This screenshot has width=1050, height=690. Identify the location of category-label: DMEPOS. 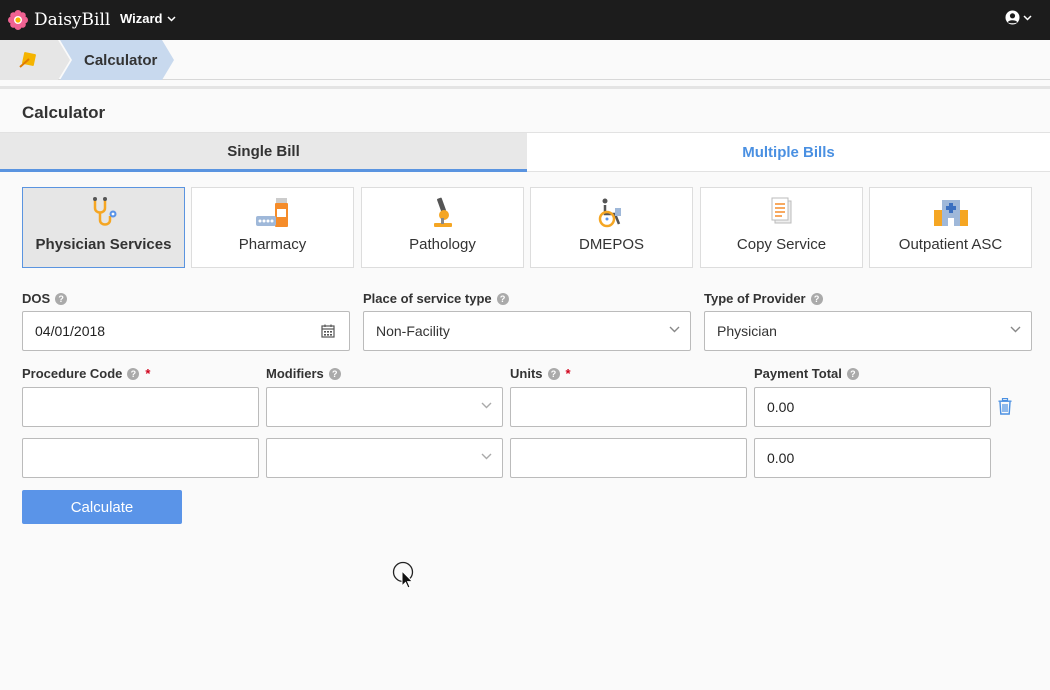
(611, 244).